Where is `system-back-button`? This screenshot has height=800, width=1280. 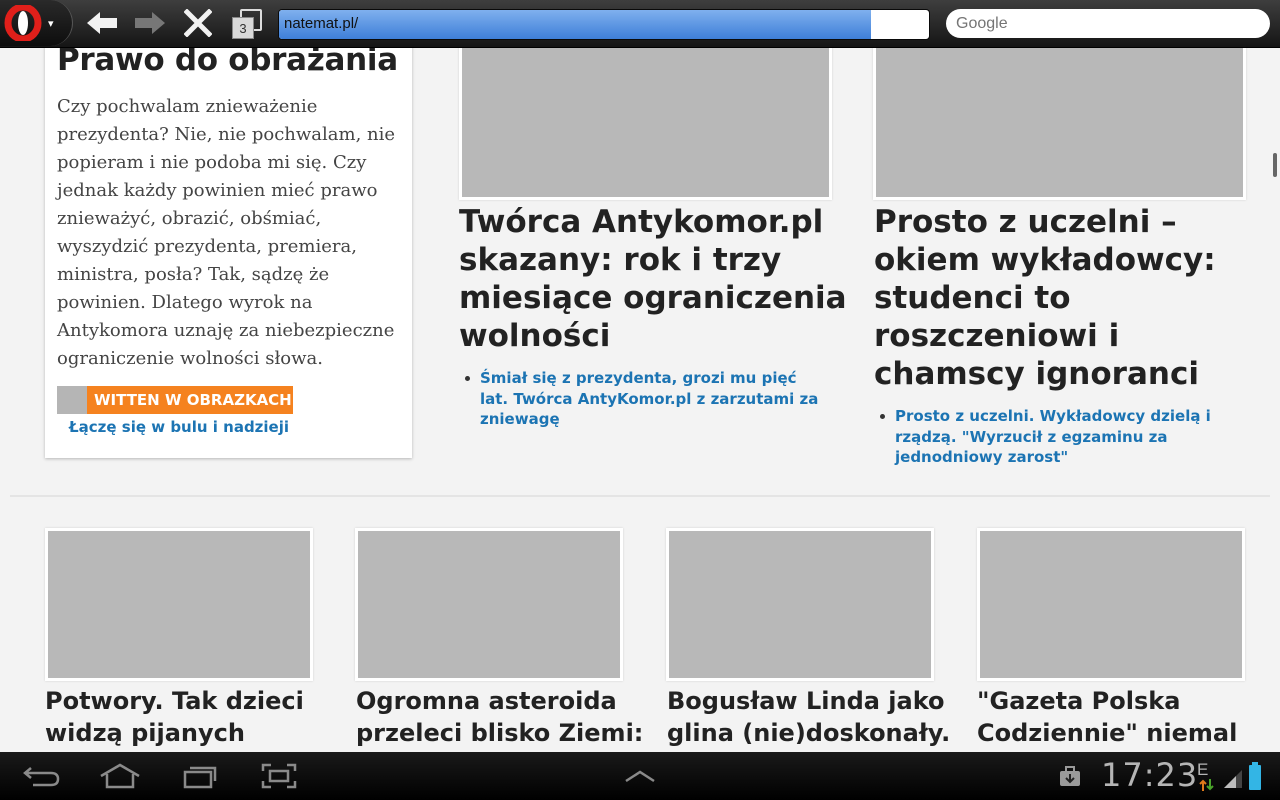 system-back-button is located at coordinates (41, 776).